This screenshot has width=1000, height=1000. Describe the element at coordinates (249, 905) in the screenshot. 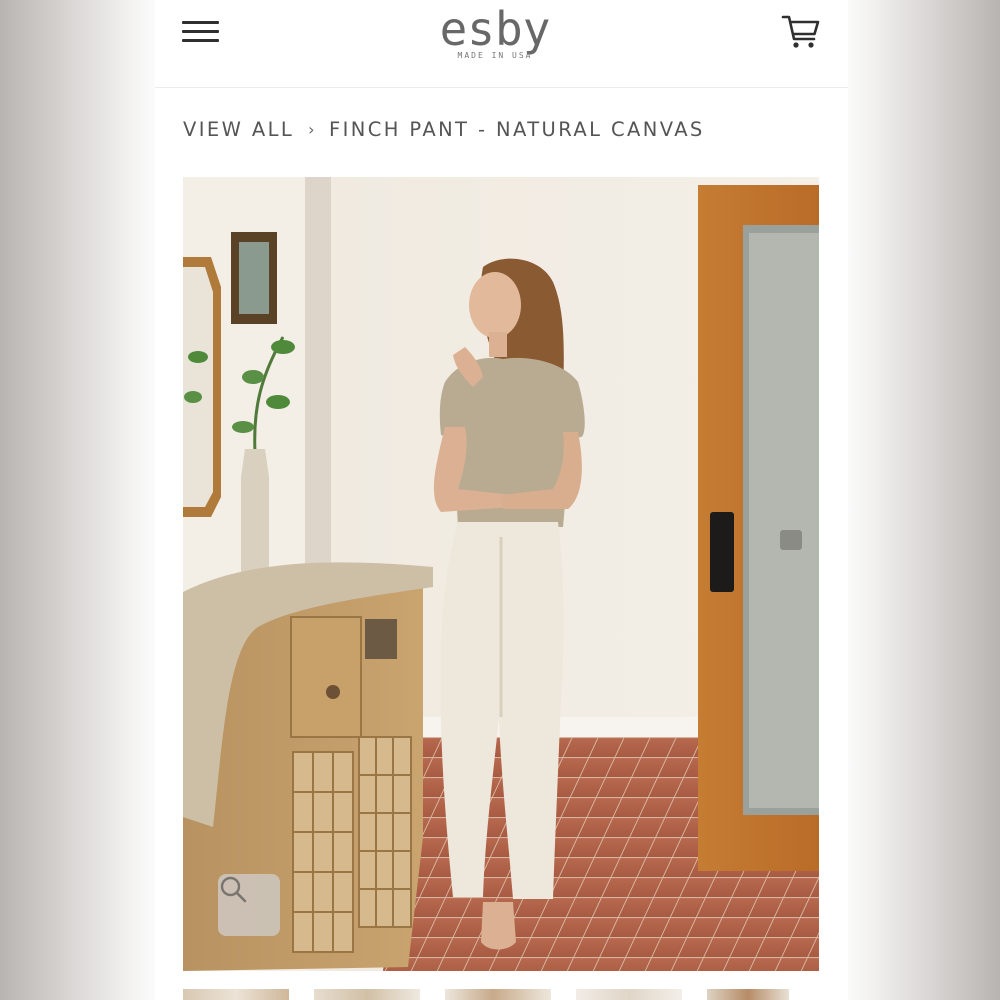

I see `zoom-button` at that location.